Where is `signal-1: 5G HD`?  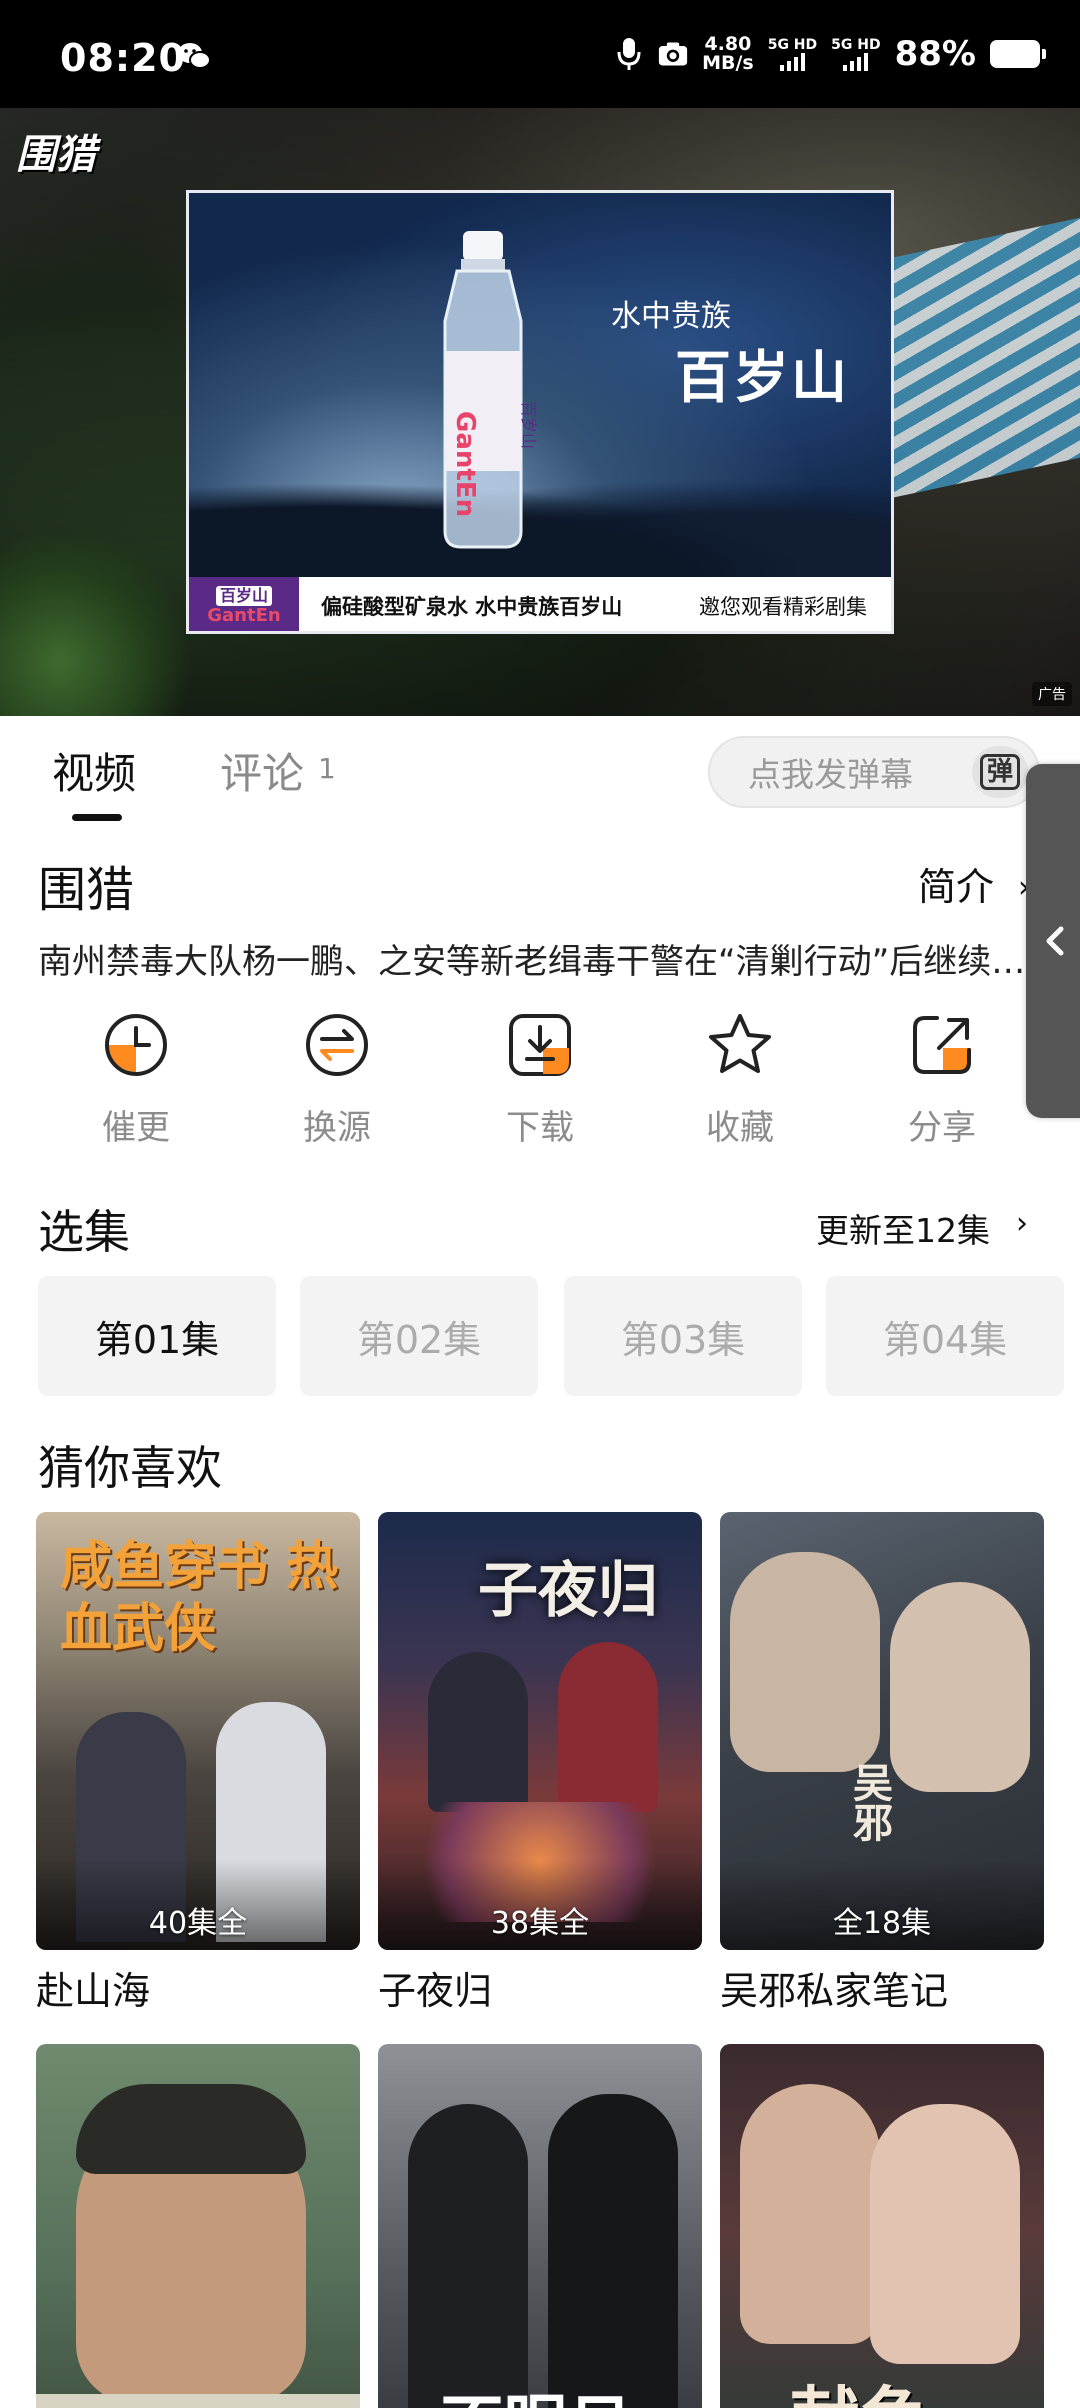 signal-1: 5G HD is located at coordinates (792, 53).